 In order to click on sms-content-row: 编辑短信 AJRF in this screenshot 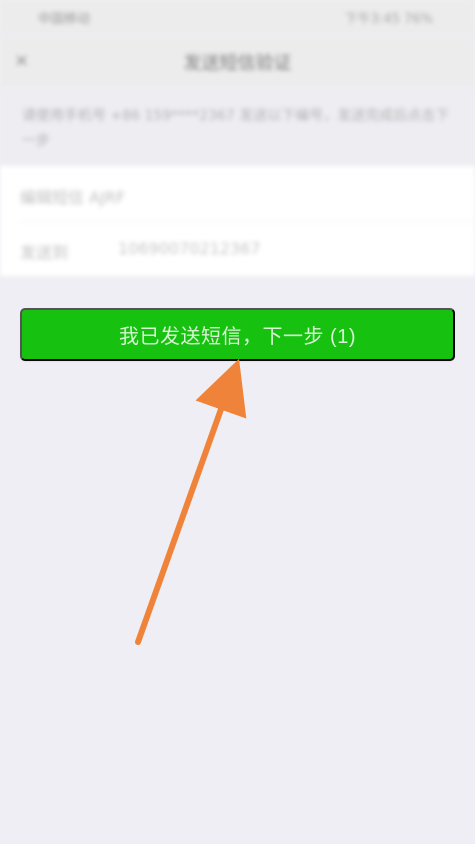, I will do `click(73, 197)`.